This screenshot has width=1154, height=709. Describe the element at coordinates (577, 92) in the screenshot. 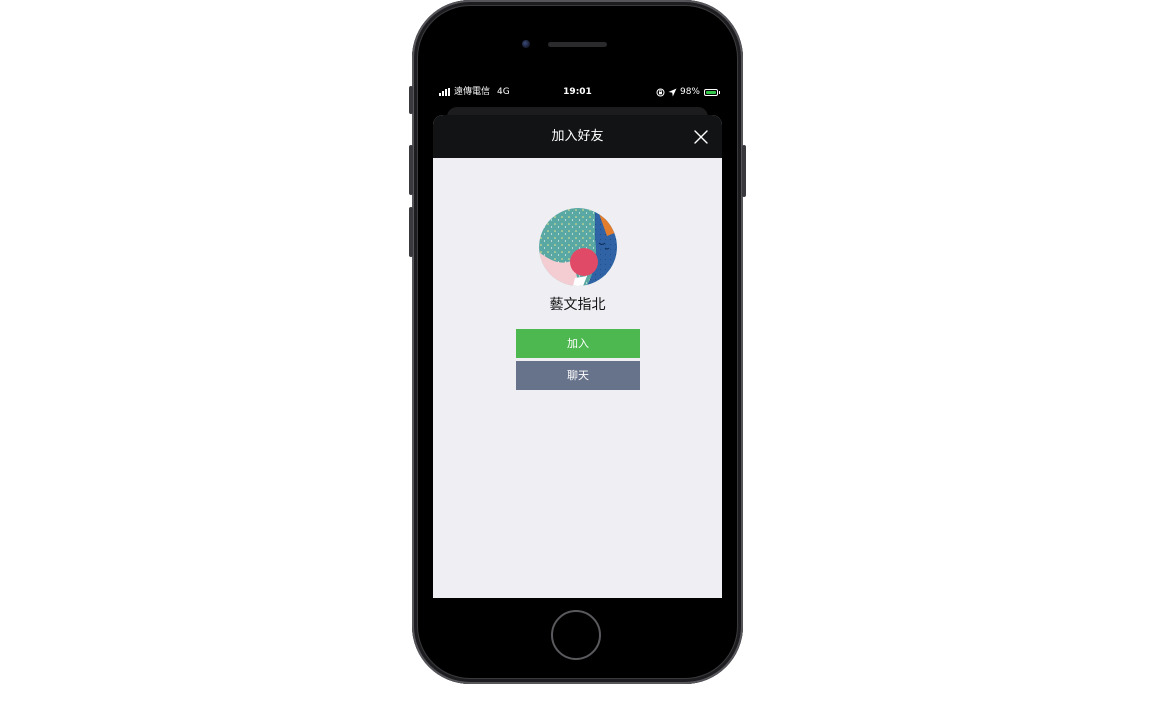

I see `status-bar: 遠傳電信 4G 19:01 98%` at that location.